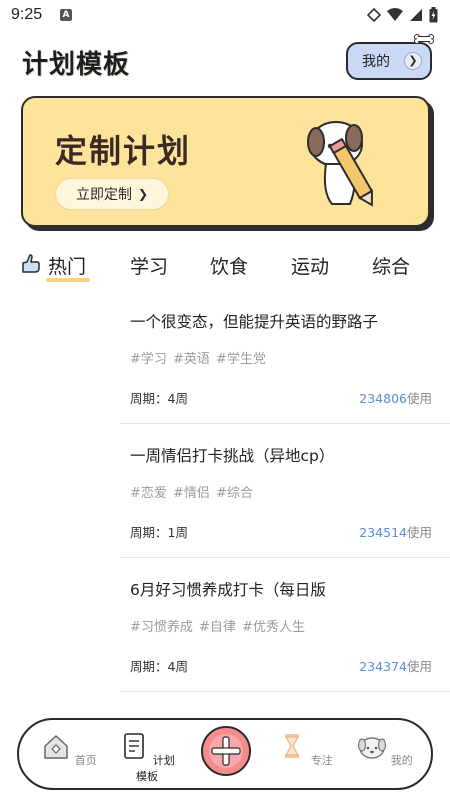  What do you see at coordinates (225, 161) in the screenshot?
I see `custom-plan-banner: 定制计划 立即定制 ❯` at bounding box center [225, 161].